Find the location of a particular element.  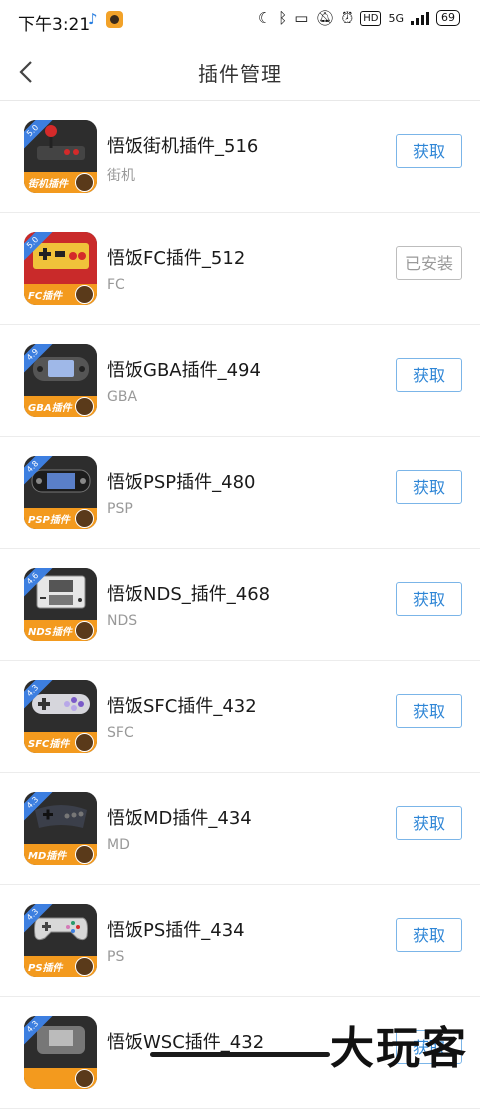

list-item: MD插件 4.3 悟饭MD插件_434 MD 获取 is located at coordinates (240, 829).